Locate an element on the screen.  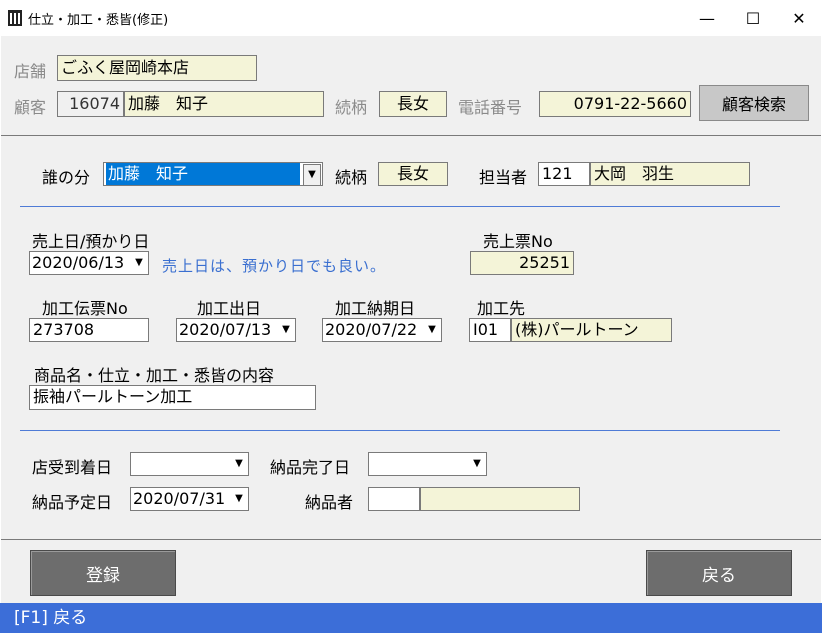
for-whom-label: 誰の分 is located at coordinates (66, 177).